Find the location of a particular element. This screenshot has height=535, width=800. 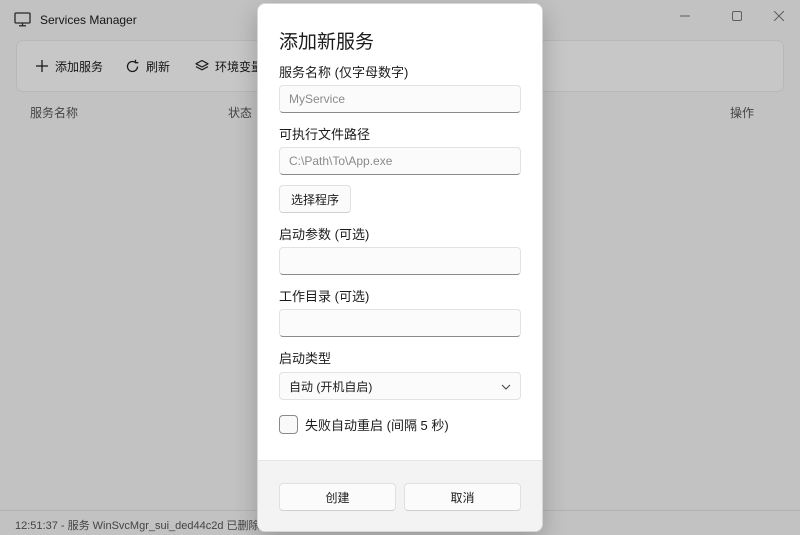

executable-path-label: 可执行文件路径 is located at coordinates (325, 134).